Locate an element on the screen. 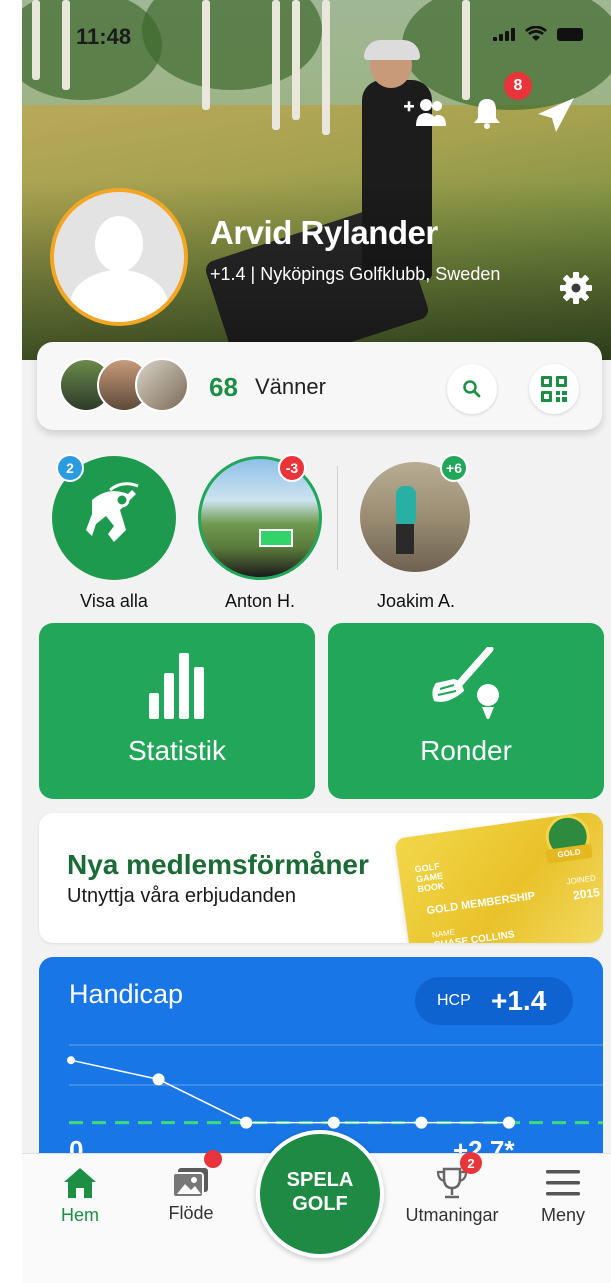 The height and width of the screenshot is (1283, 611). friends-bar: 68 Vänner is located at coordinates (319, 386).